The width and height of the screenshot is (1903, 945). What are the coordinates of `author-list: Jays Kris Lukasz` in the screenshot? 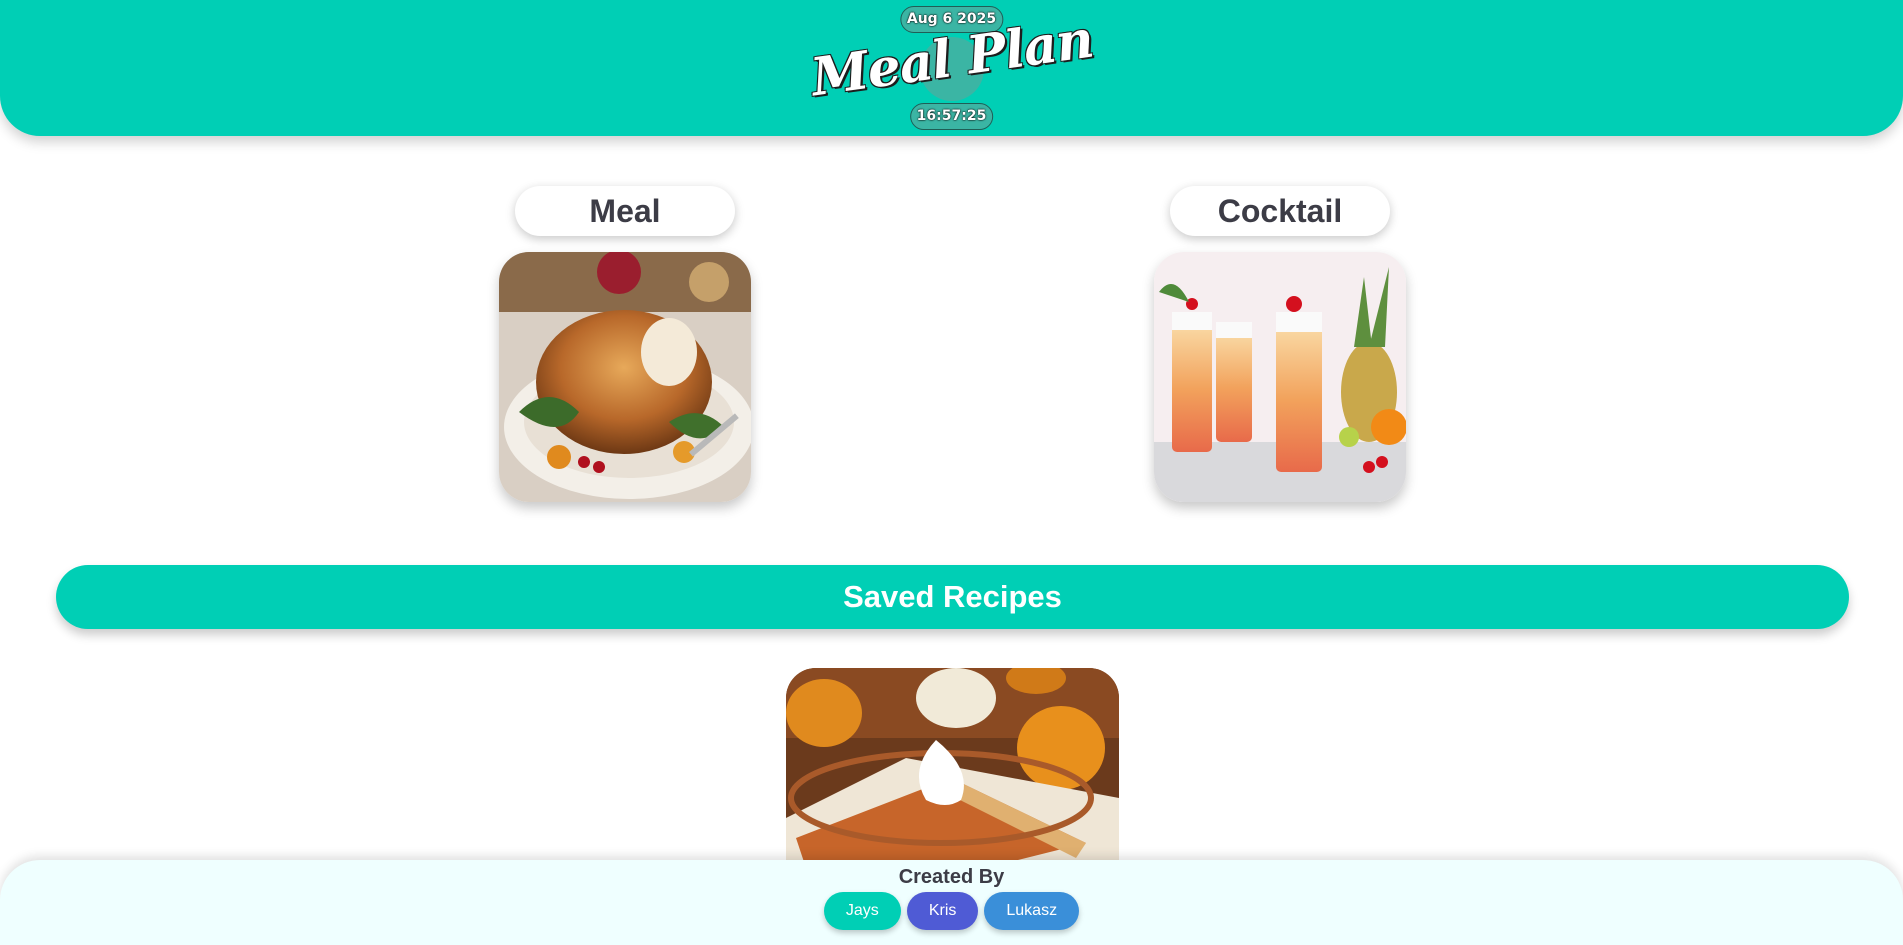 It's located at (951, 911).